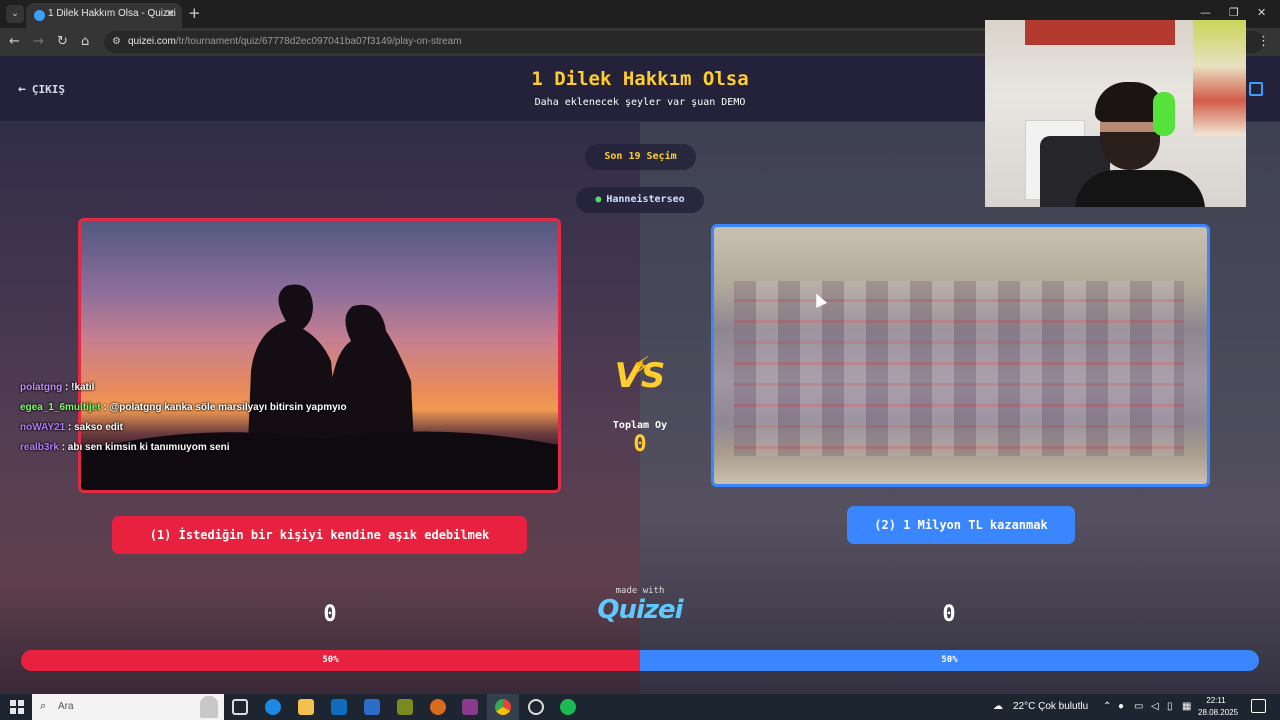 The image size is (1280, 720). Describe the element at coordinates (536, 707) in the screenshot. I see `obs-icon` at that location.